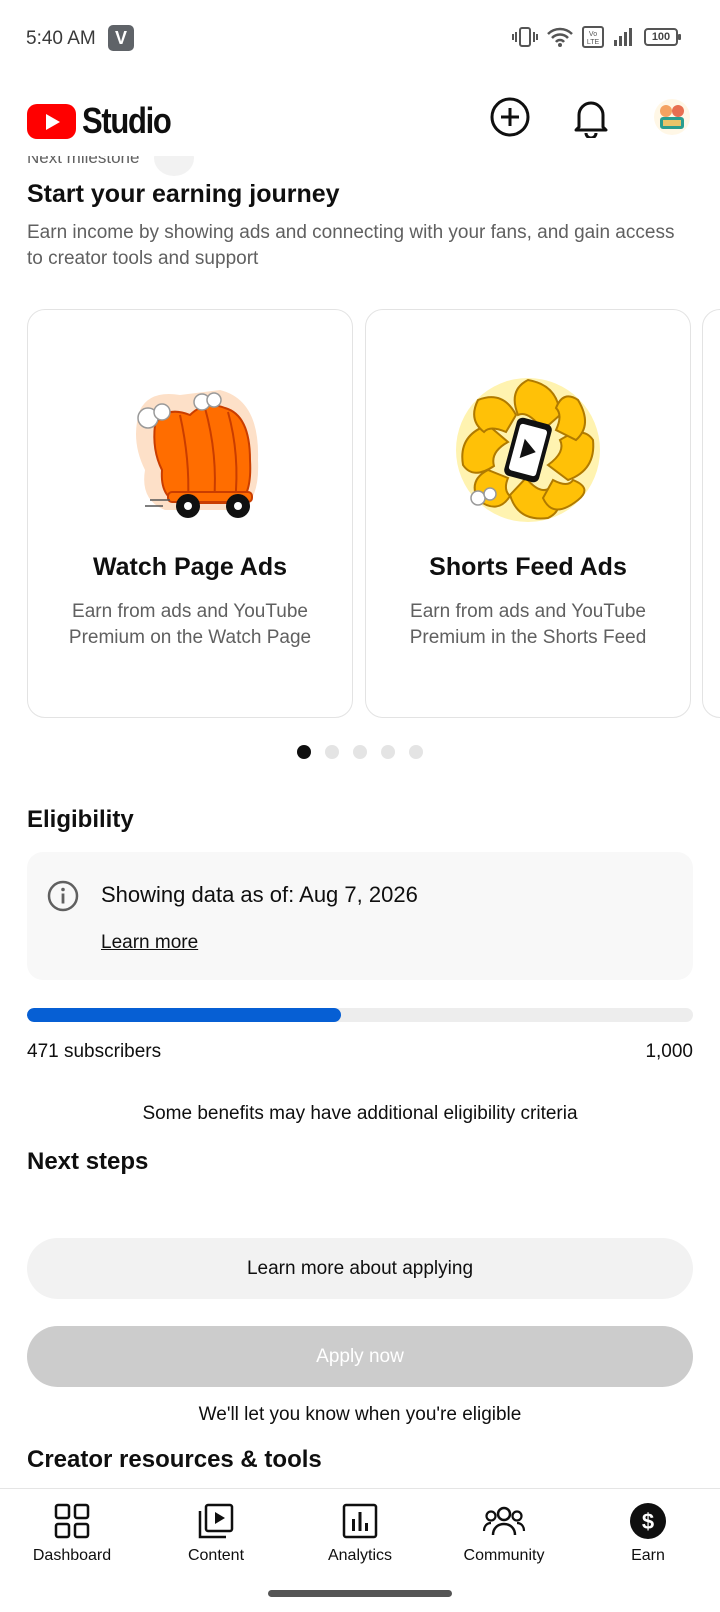 The image size is (720, 1612). Describe the element at coordinates (80, 819) in the screenshot. I see `eligibility-title: Eligibility` at that location.